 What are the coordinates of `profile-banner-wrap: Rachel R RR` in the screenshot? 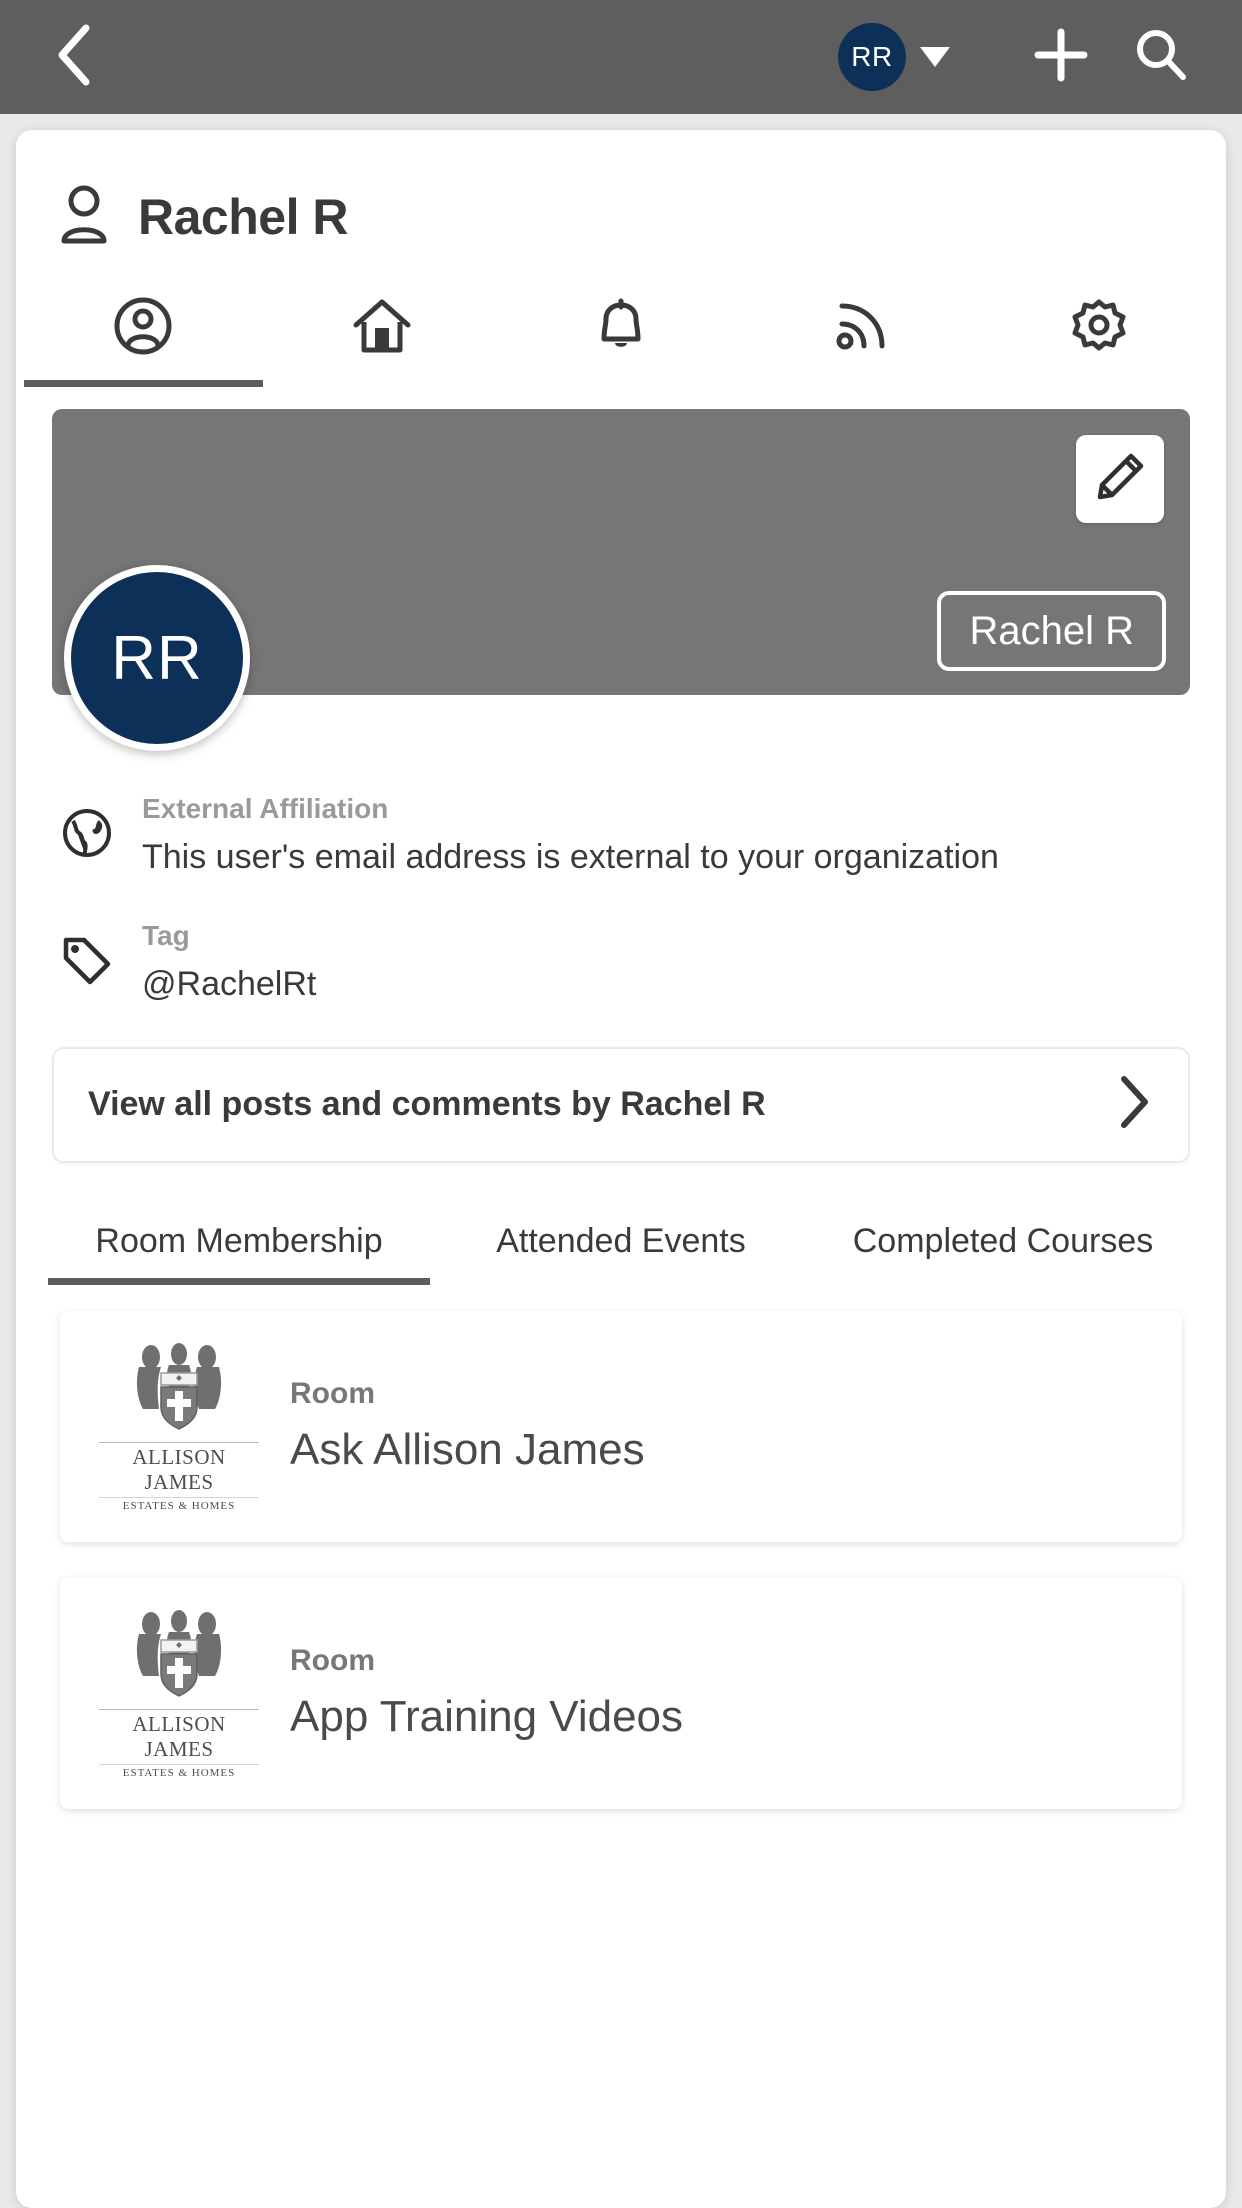 It's located at (621, 580).